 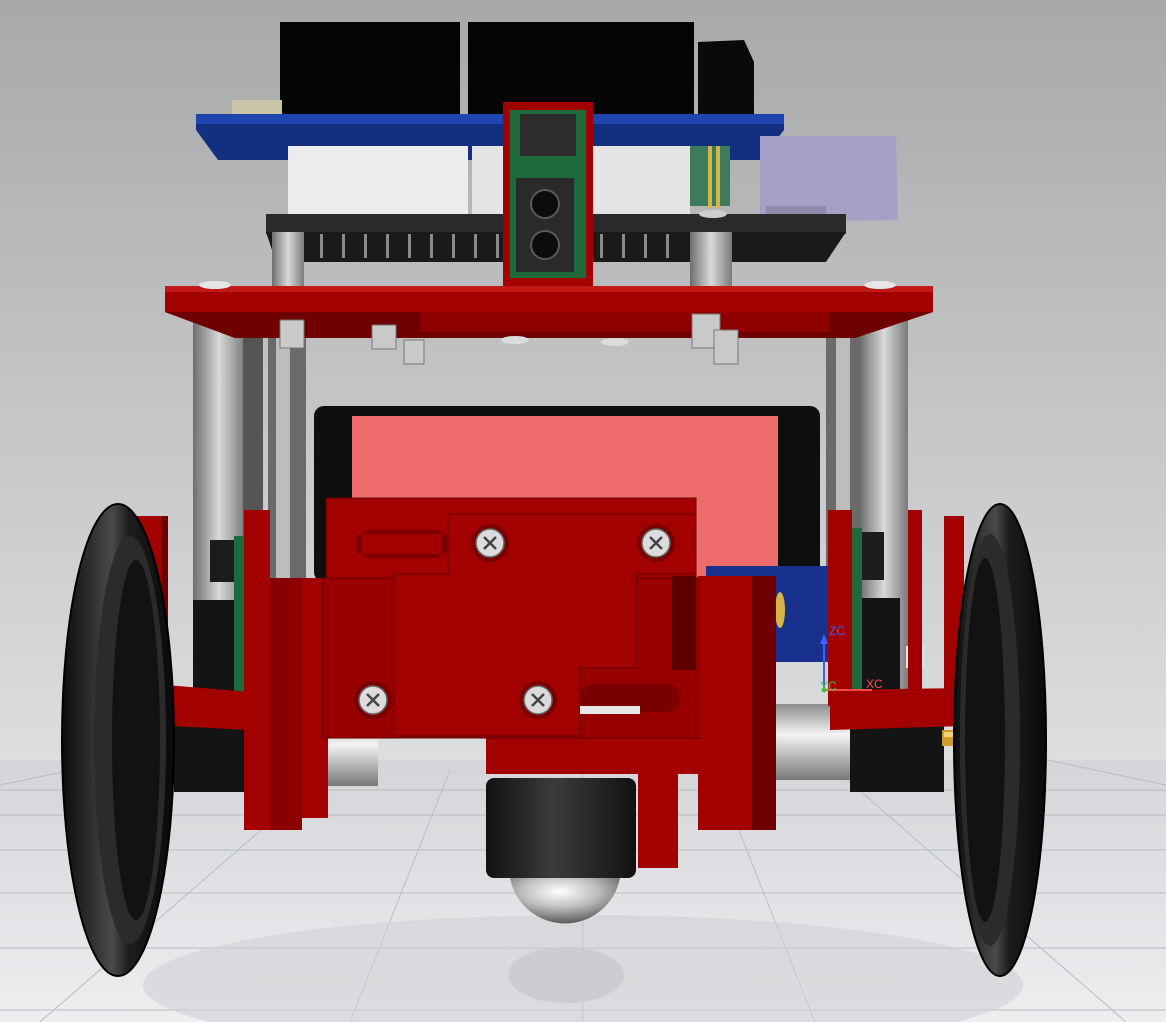 I want to click on x-axis-label: XC, so click(x=874, y=684).